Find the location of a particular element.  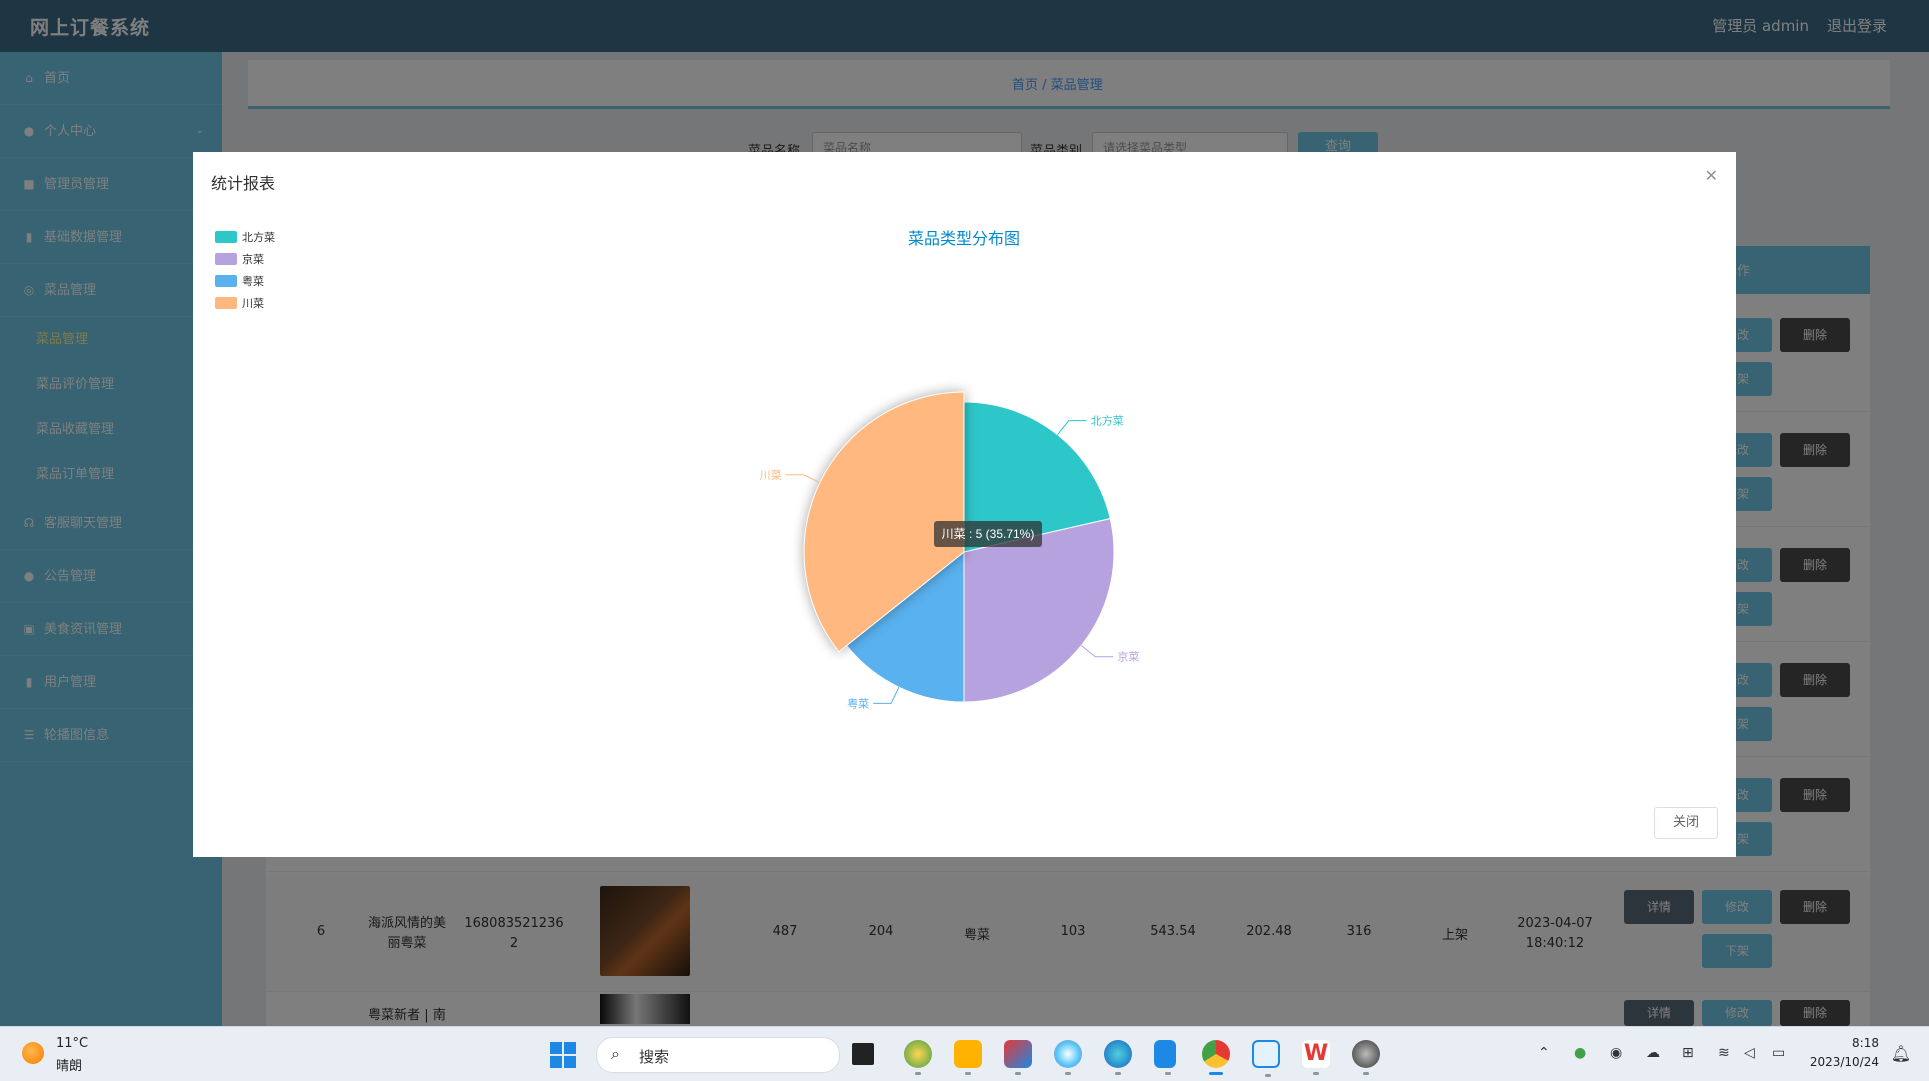

task-view-icon is located at coordinates (863, 1054).